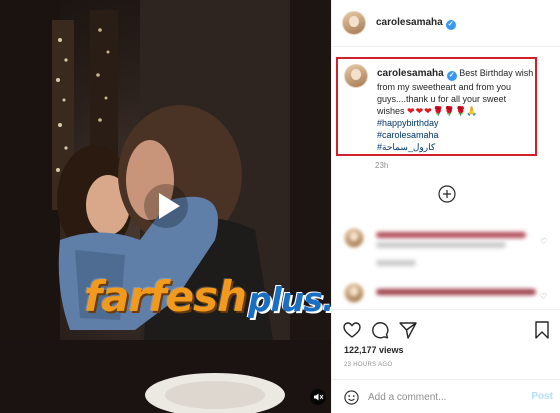  Describe the element at coordinates (443, 397) in the screenshot. I see `comment-input` at that location.